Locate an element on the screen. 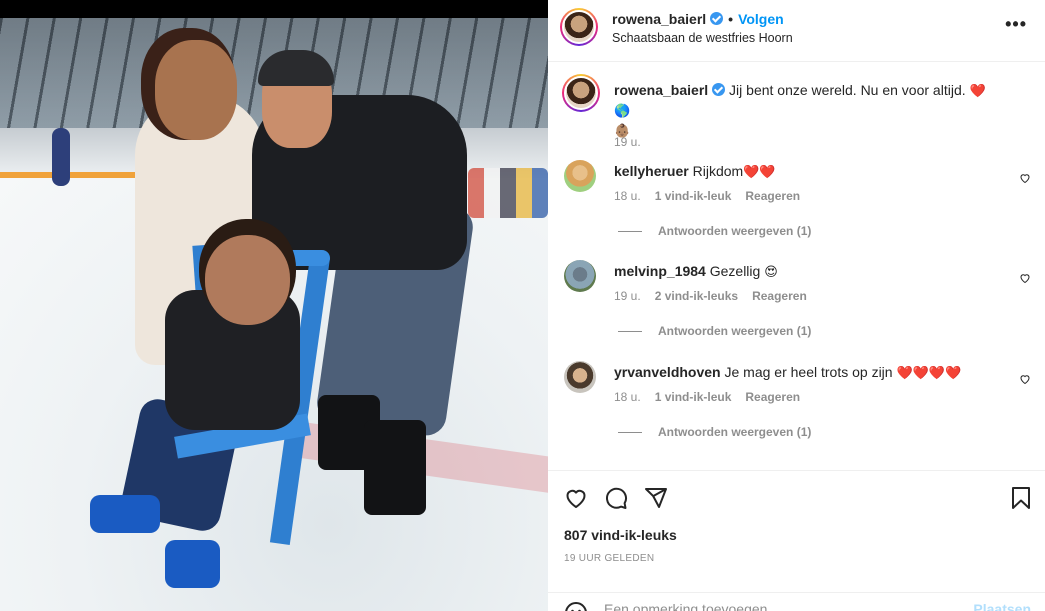 This screenshot has height=611, width=1045. comment-body: melvinp_1984 Gezellig 😍 is located at coordinates (804, 272).